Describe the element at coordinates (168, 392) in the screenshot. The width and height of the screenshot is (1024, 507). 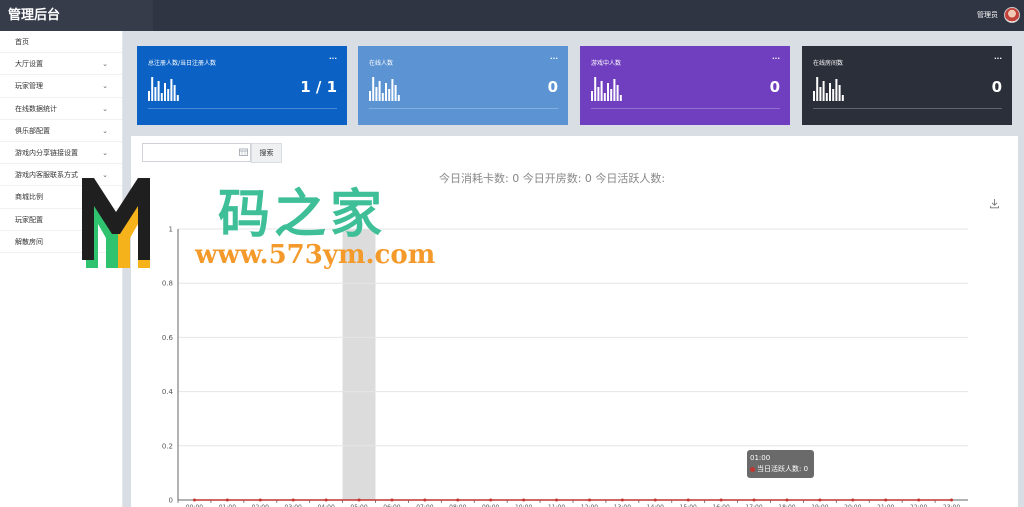
I see `y-tick-label: 0.4` at that location.